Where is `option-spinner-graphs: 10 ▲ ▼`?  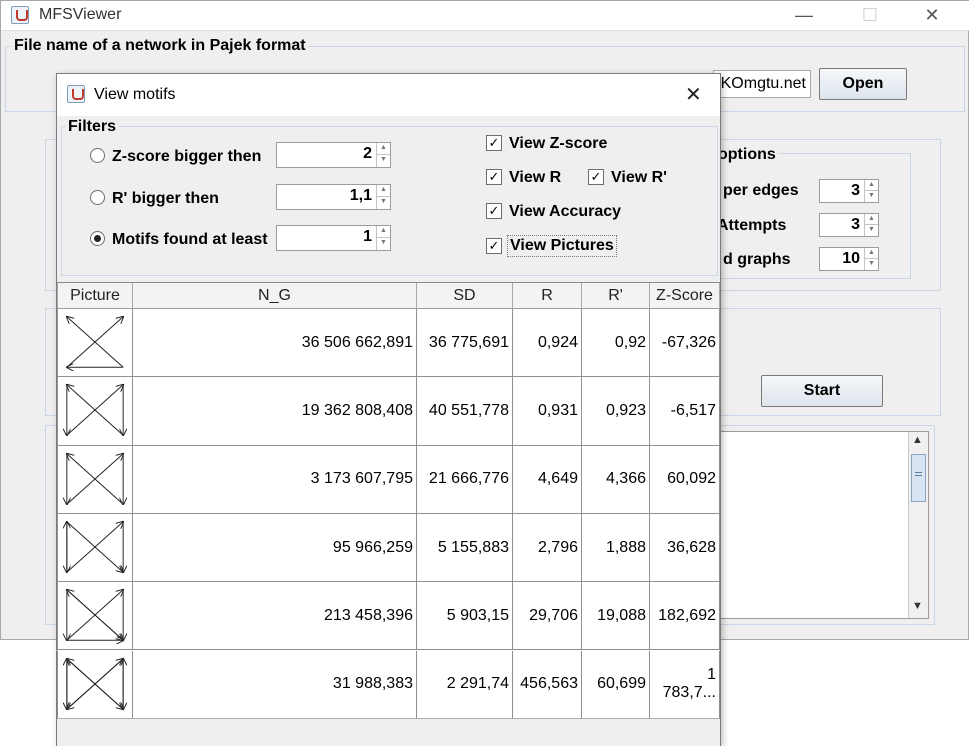
option-spinner-graphs: 10 ▲ ▼ is located at coordinates (849, 259).